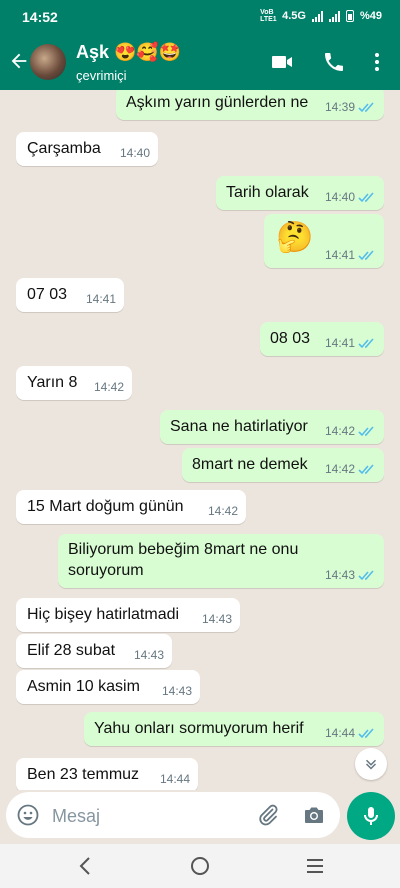  What do you see at coordinates (47, 294) in the screenshot?
I see `message-text: 07 03` at bounding box center [47, 294].